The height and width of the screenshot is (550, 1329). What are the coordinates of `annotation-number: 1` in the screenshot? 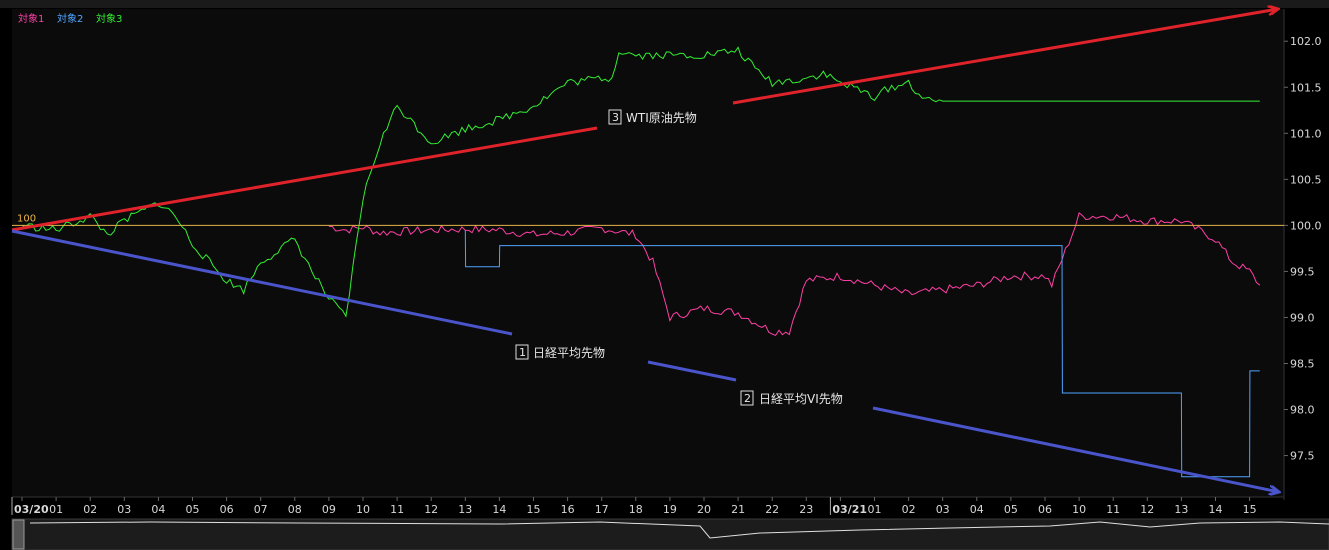 It's located at (522, 352).